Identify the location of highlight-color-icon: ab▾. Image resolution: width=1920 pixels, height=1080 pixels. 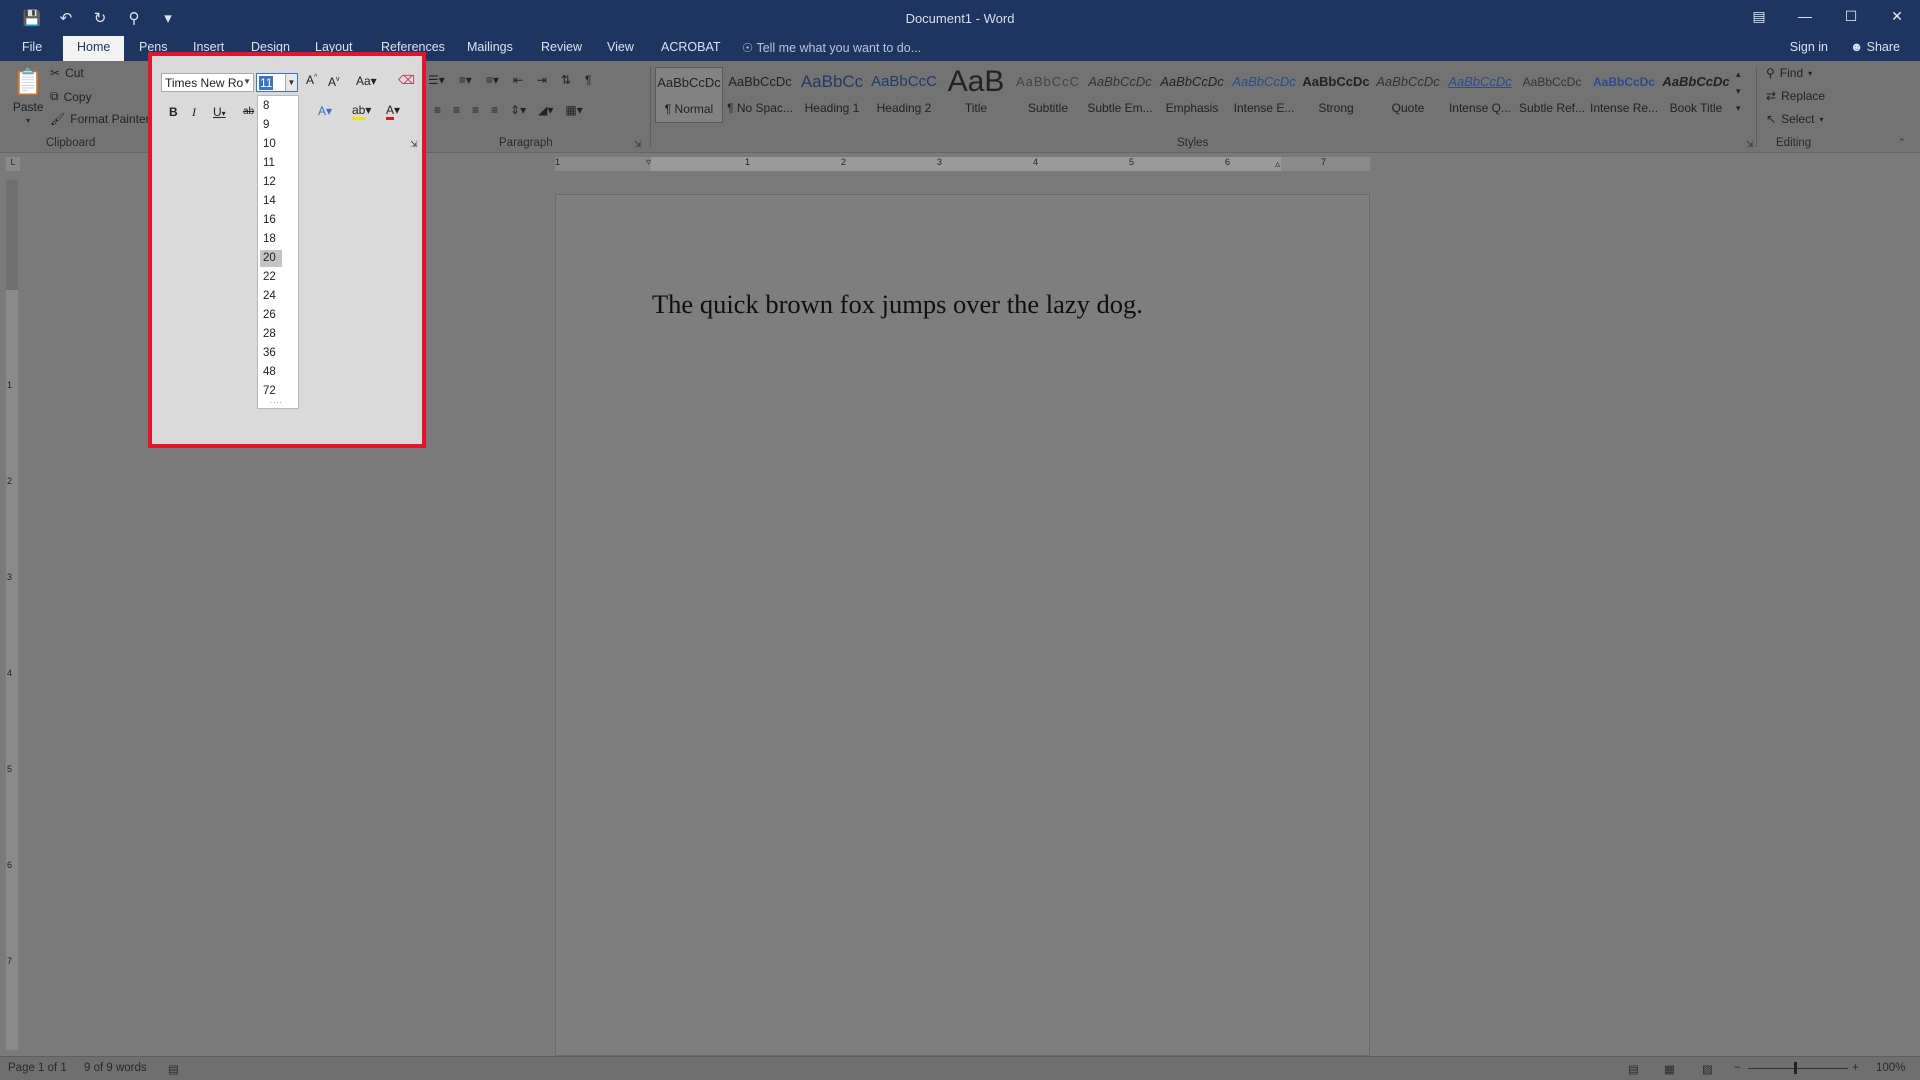
(361, 111).